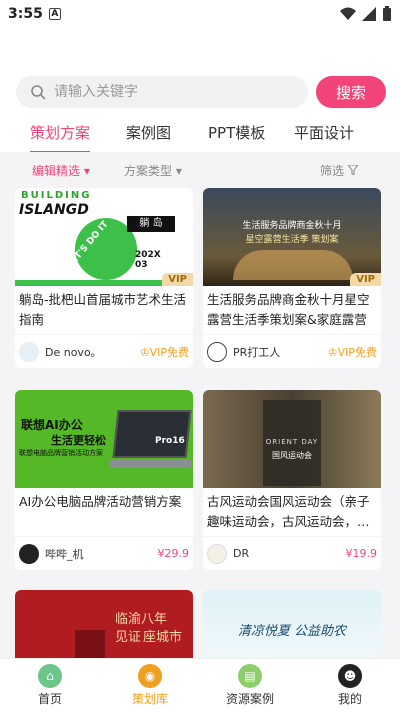 The width and height of the screenshot is (400, 712). I want to click on search-row: 搜索, so click(201, 92).